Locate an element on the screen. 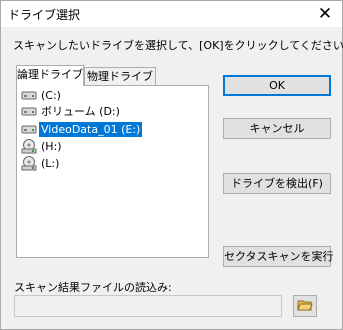  detect-drives-button: ドライブを検出(F) is located at coordinates (277, 183).